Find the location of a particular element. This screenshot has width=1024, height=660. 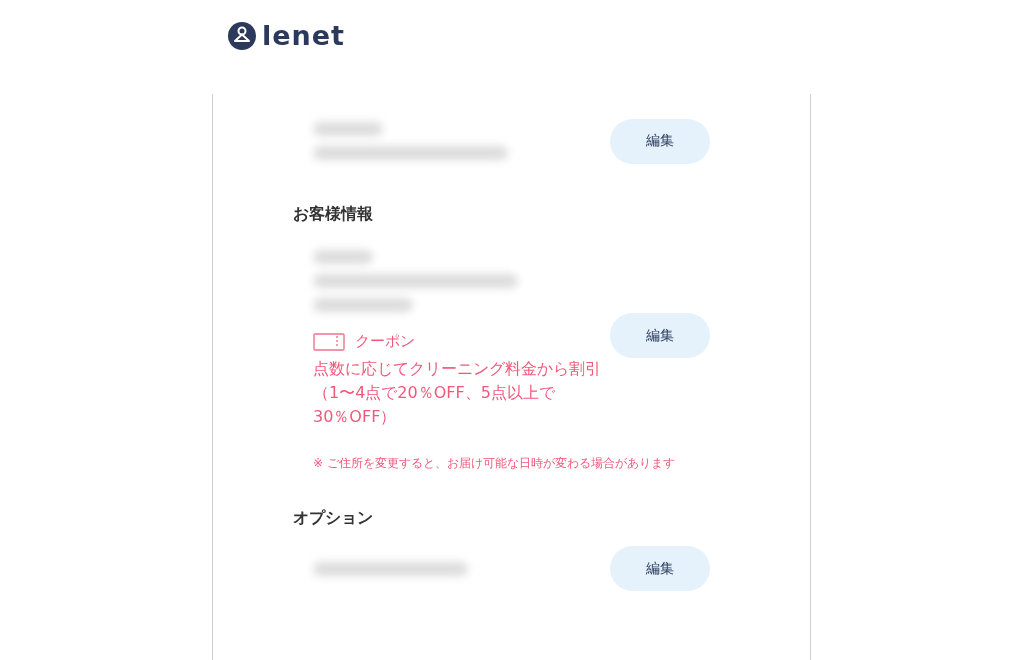

coupon-description: 点数に応じてクリーニング料金から割引（1〜4点で20％OFF、5点以上で30％OFF） is located at coordinates (457, 393).